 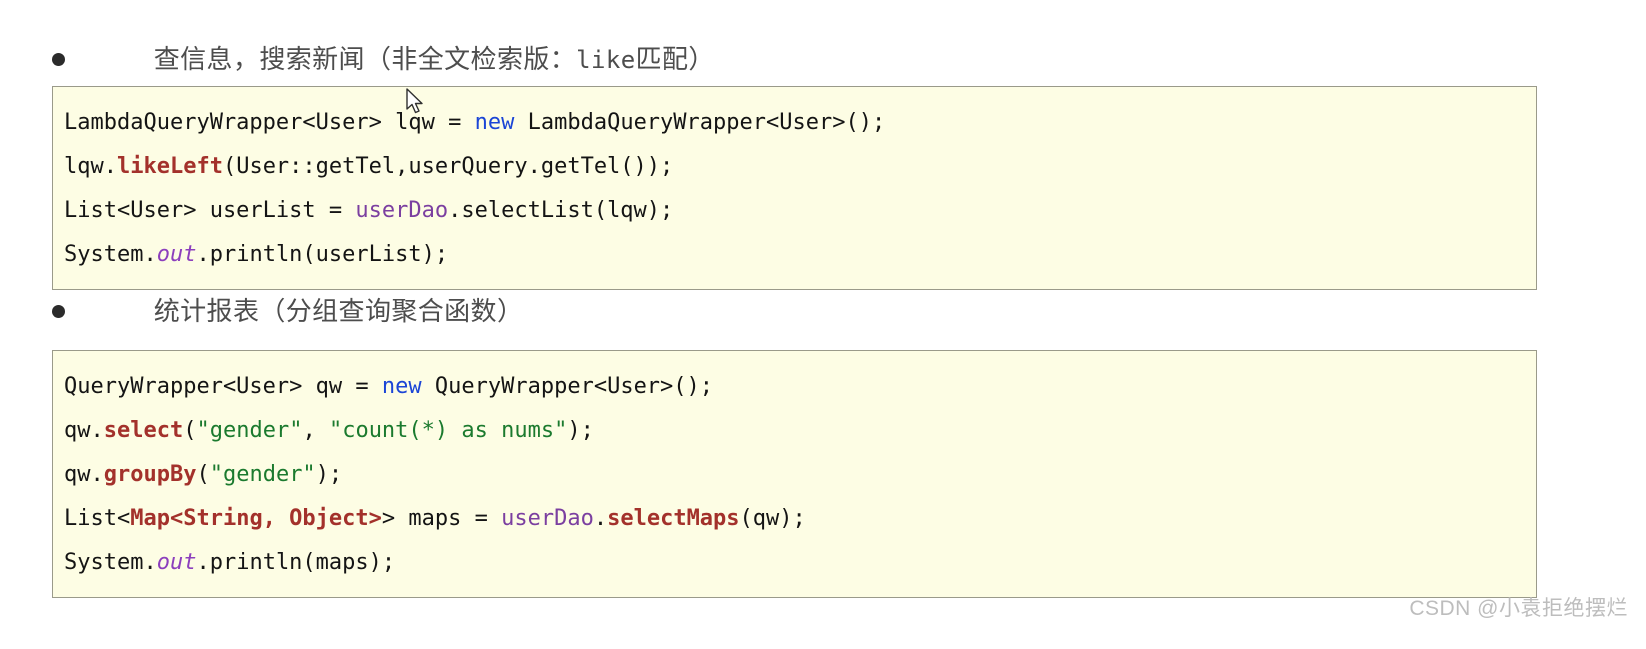 I want to click on bullet-heading-2-text: 统计报表（分组查询聚合函数）, so click(x=315, y=311).